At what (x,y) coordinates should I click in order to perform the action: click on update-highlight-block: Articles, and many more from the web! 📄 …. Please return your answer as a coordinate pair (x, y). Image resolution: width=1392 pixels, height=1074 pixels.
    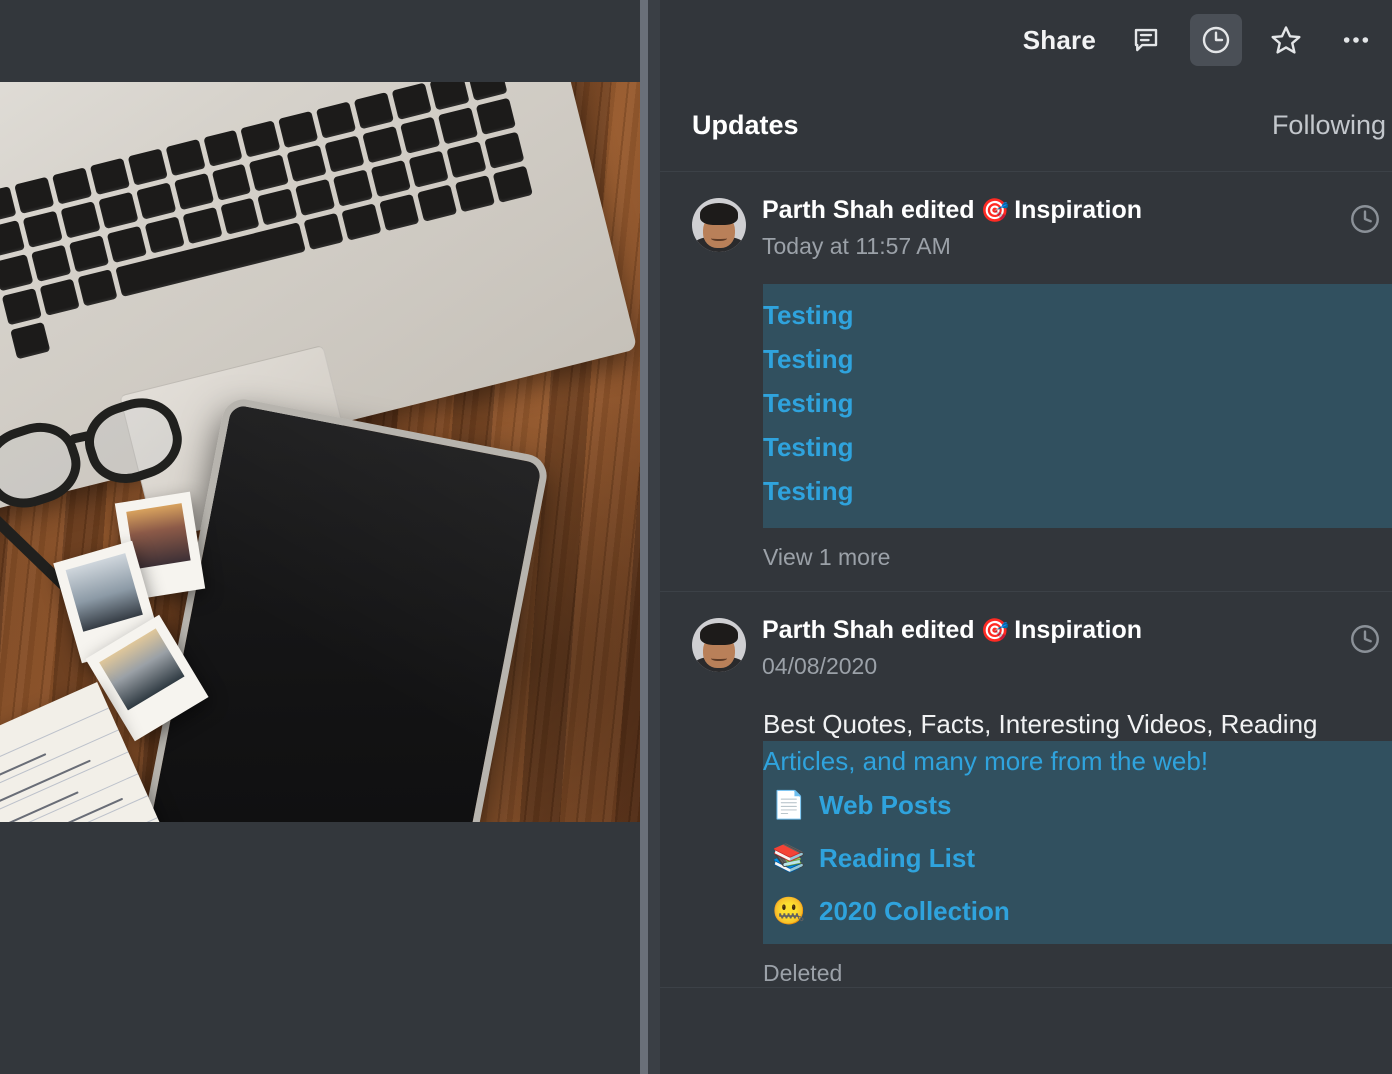
    Looking at the image, I should click on (1077, 842).